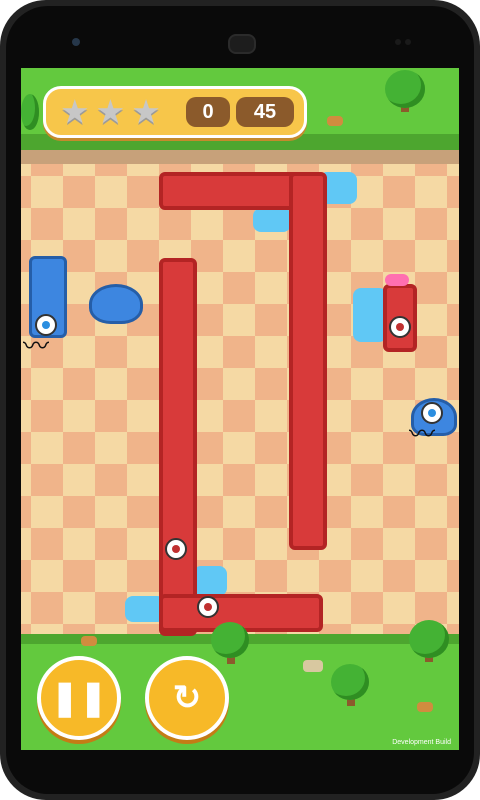  Describe the element at coordinates (116, 304) in the screenshot. I see `blue-blob` at that location.